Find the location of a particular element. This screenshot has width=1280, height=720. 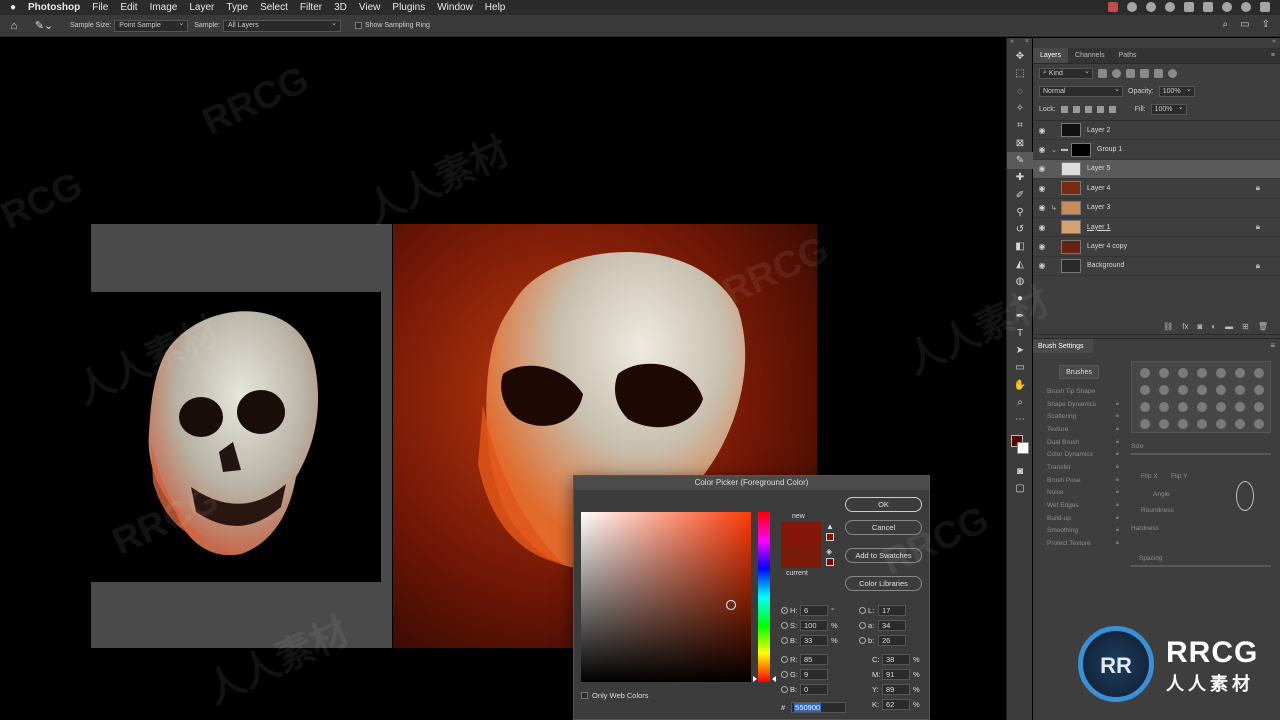

menu-layer: Layer is located at coordinates (201, 7).